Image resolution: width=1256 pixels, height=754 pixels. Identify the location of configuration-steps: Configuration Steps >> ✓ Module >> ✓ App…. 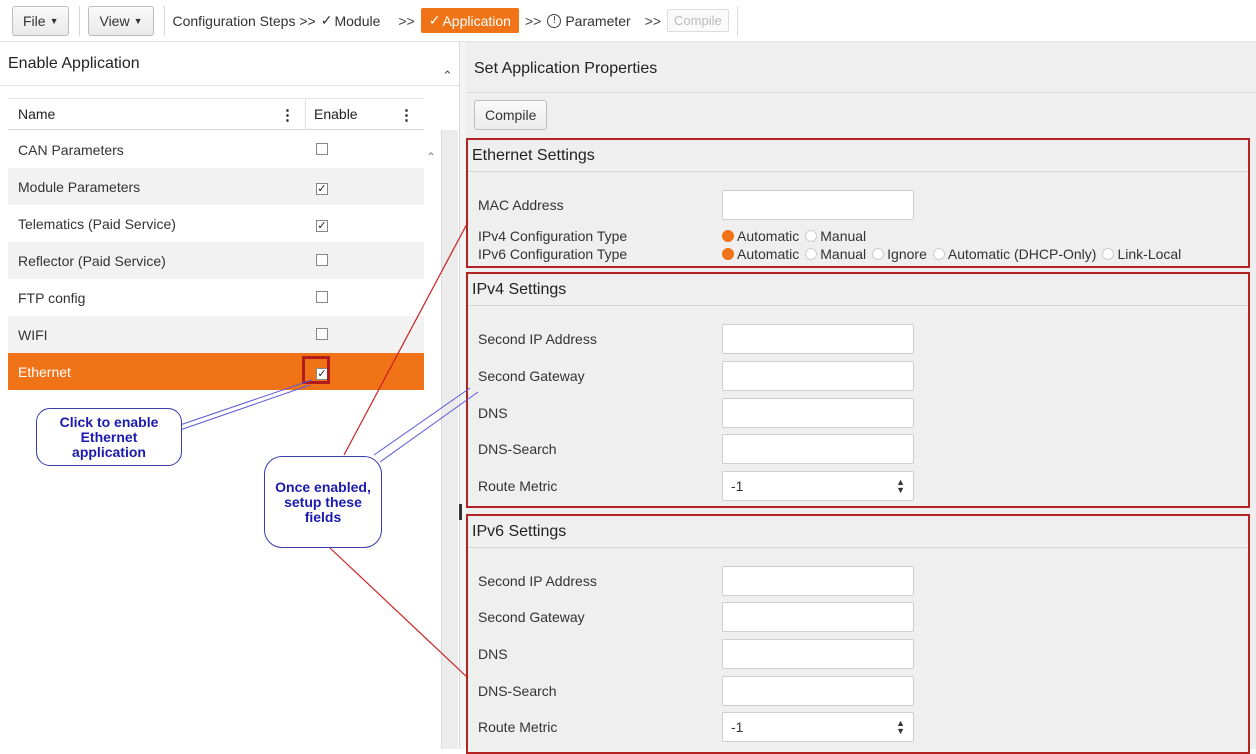
(459, 20).